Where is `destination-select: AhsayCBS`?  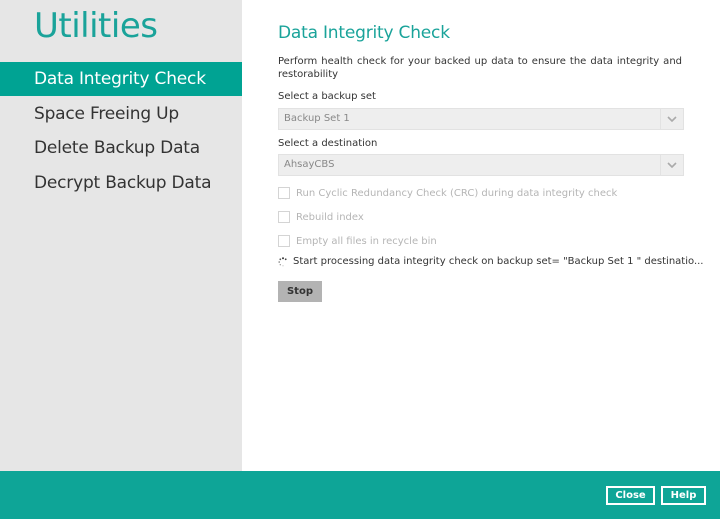 destination-select: AhsayCBS is located at coordinates (481, 165).